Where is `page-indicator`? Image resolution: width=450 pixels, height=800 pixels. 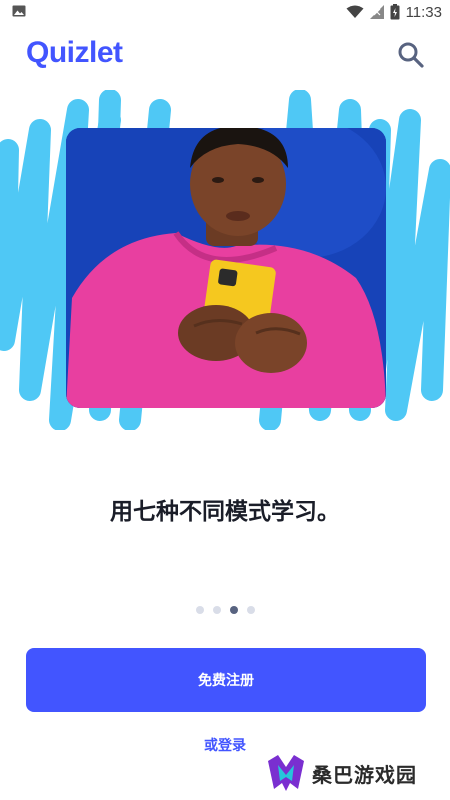 page-indicator is located at coordinates (225, 610).